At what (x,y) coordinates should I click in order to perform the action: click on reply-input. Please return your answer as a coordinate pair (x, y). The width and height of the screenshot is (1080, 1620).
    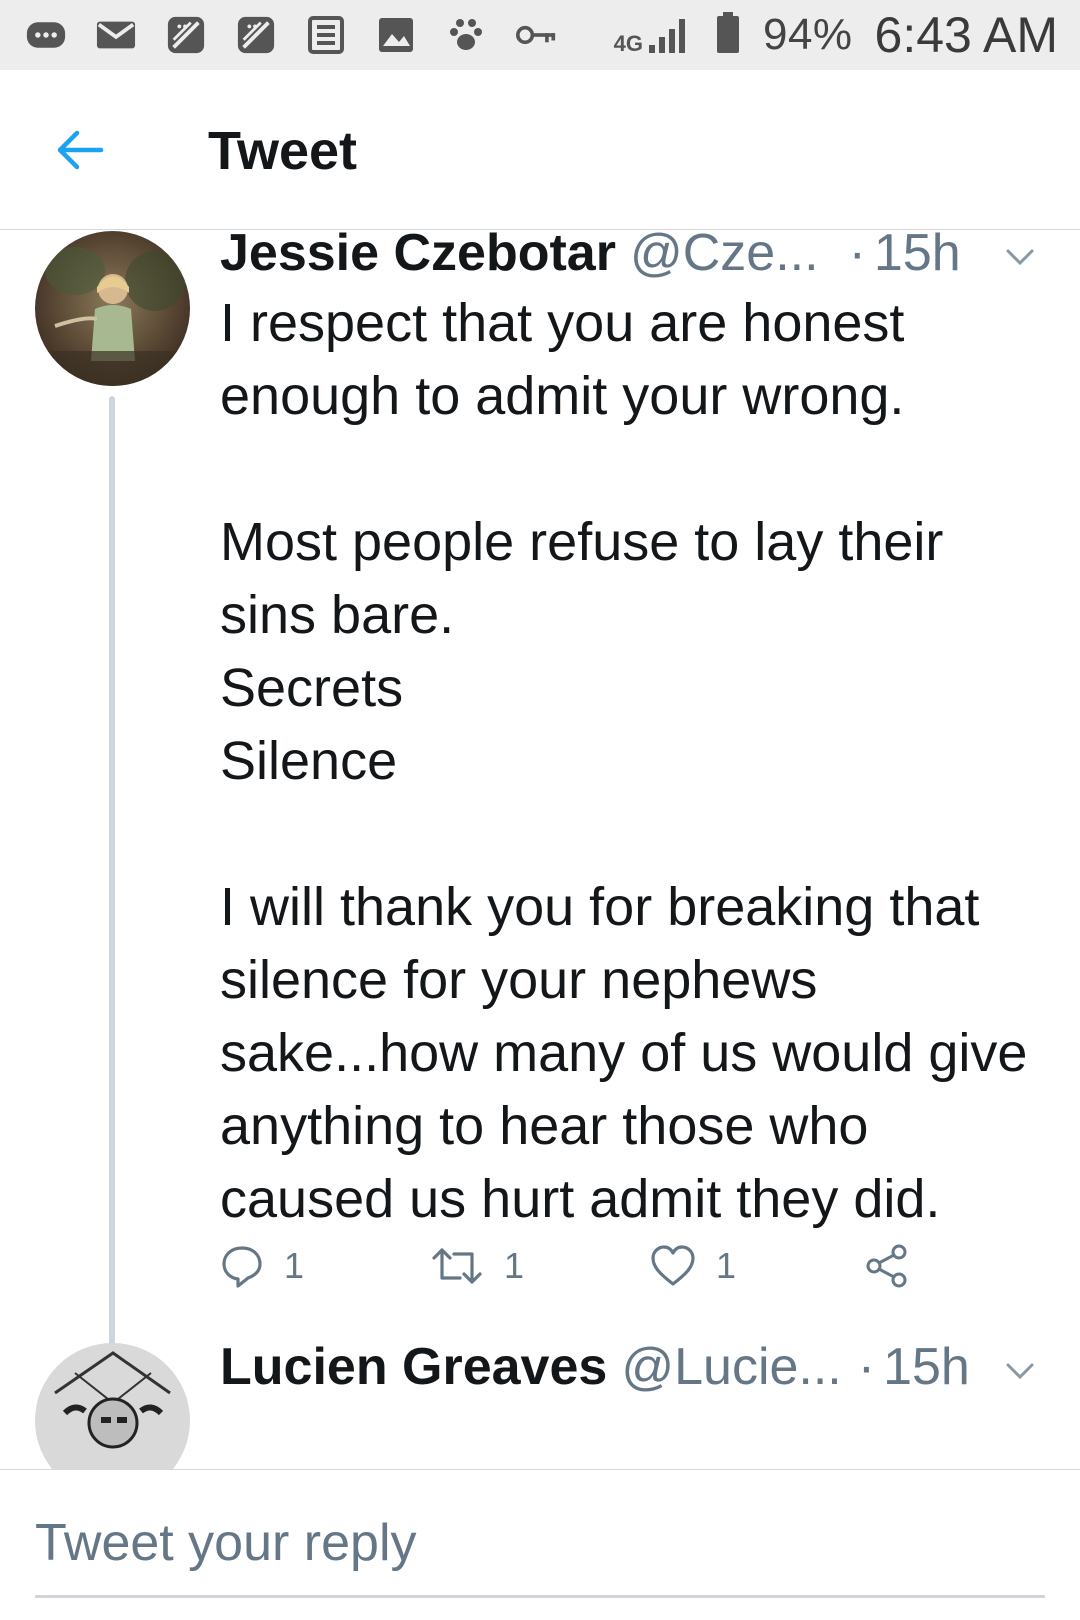
    Looking at the image, I should click on (540, 1543).